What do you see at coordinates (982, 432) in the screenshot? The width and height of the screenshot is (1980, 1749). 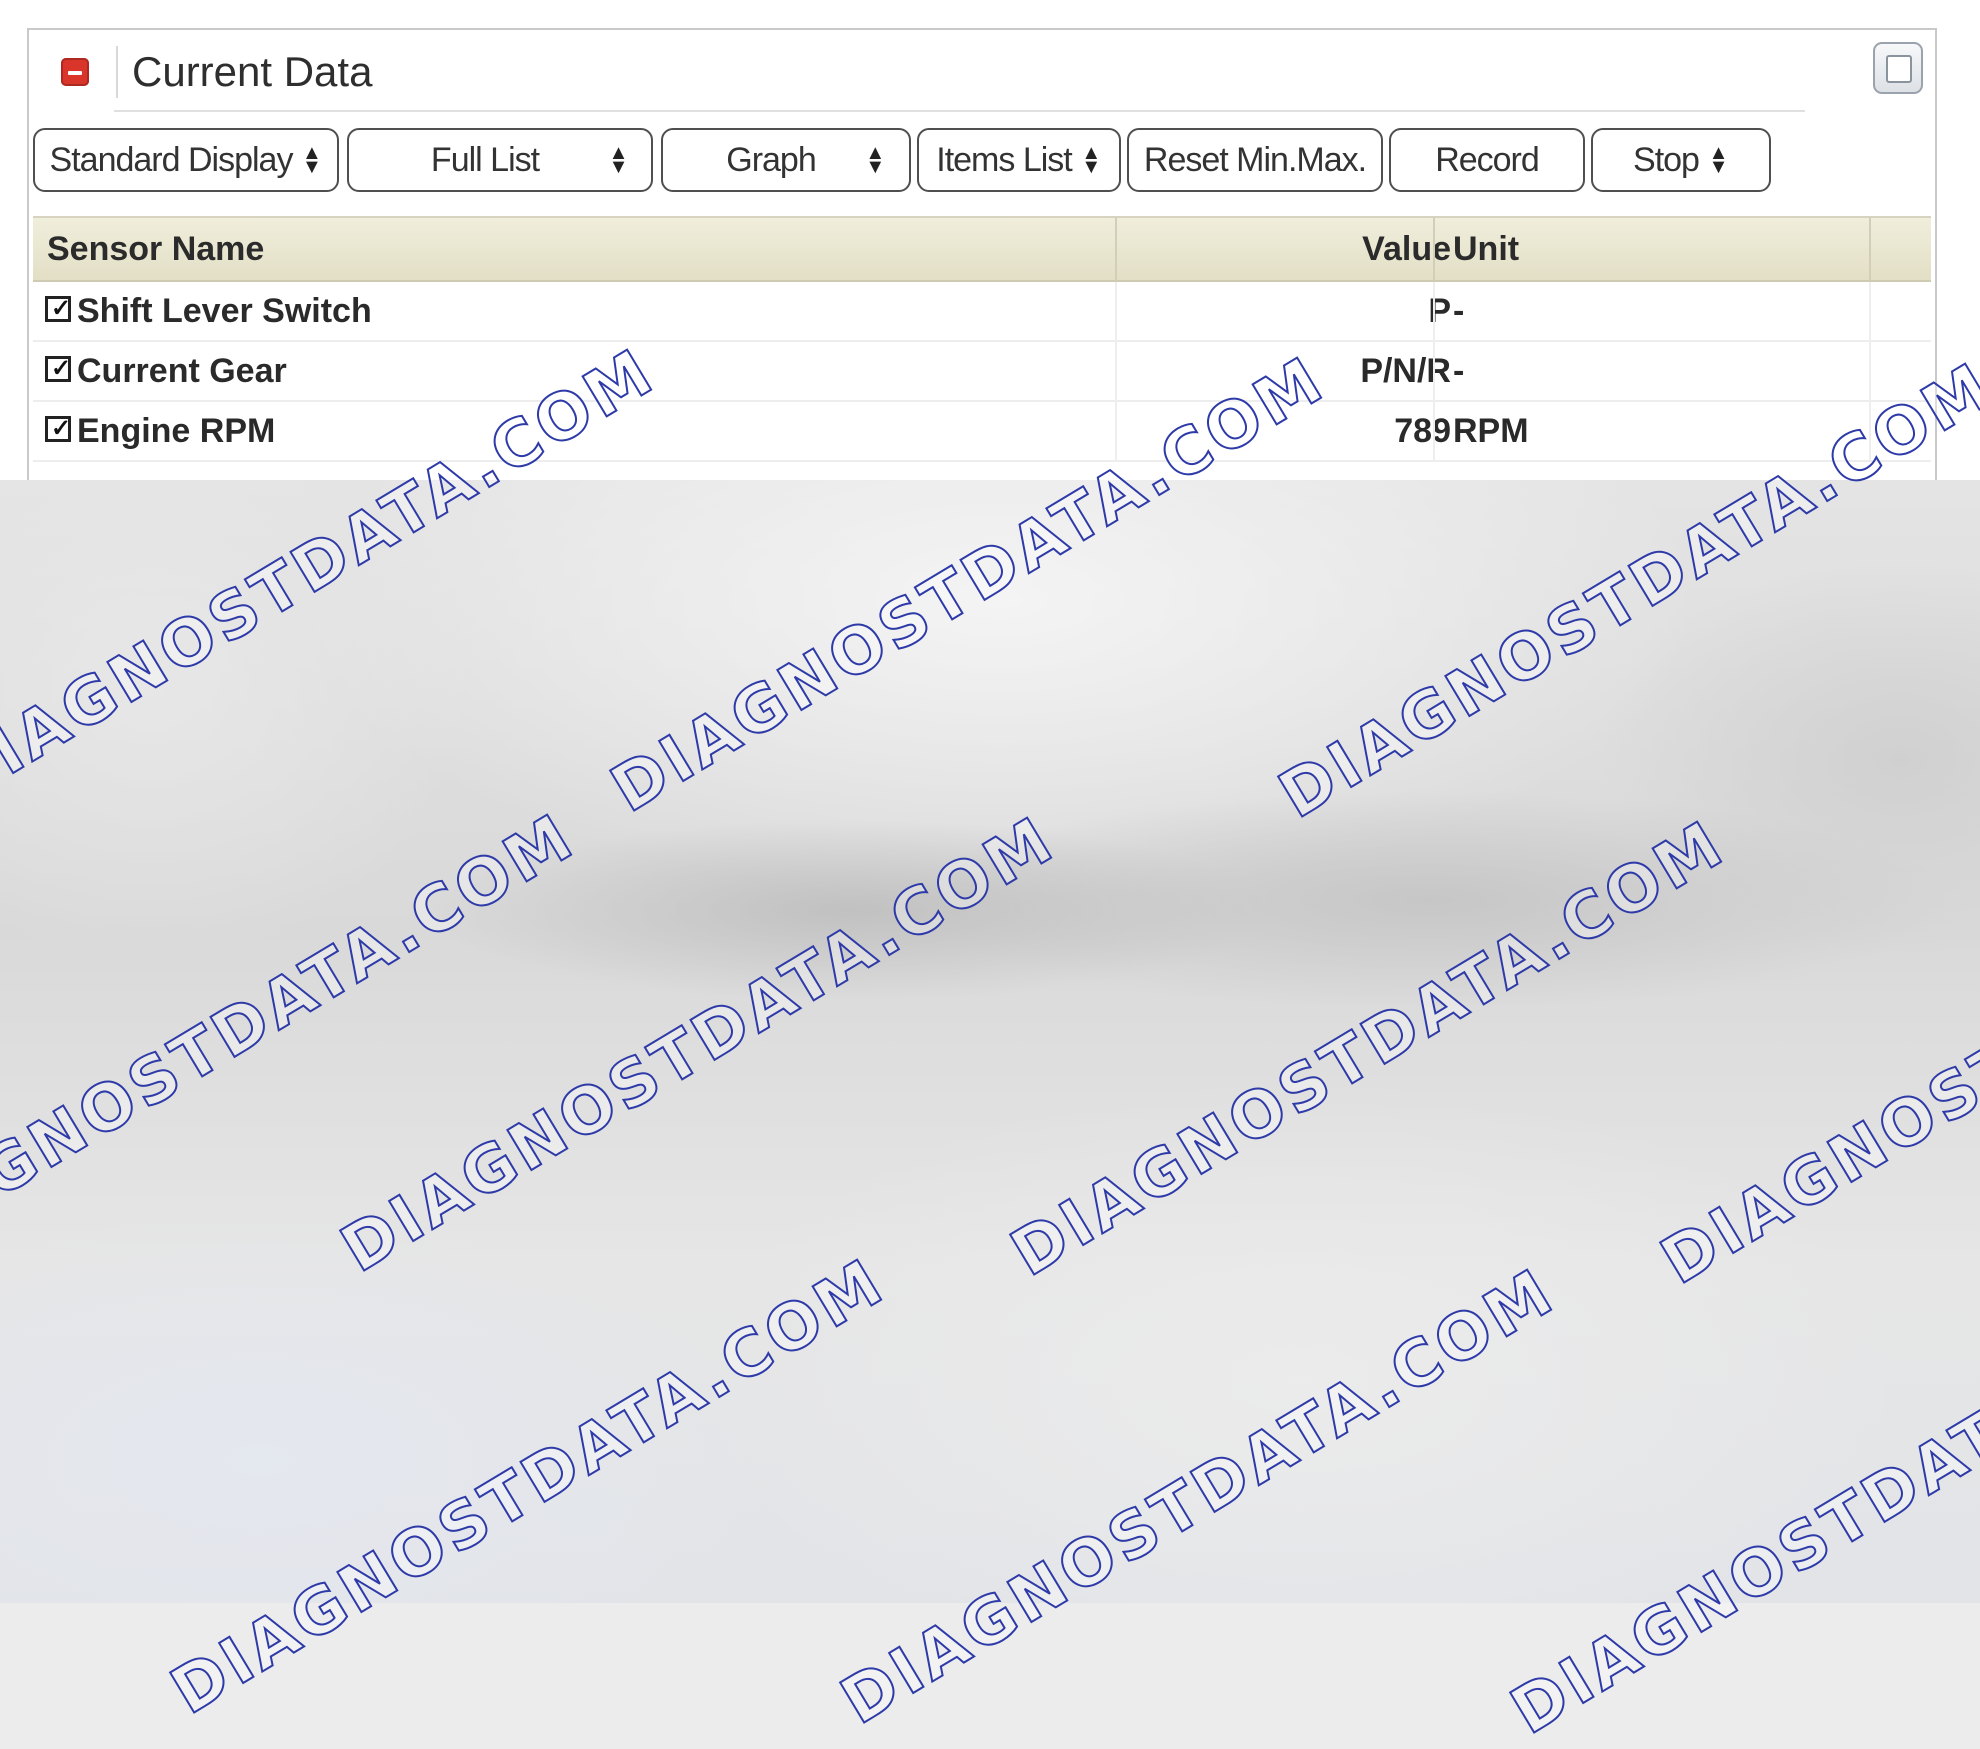 I see `table-row: ✓ Engine RPM 789 RPM` at bounding box center [982, 432].